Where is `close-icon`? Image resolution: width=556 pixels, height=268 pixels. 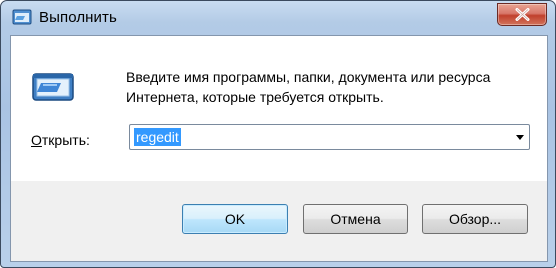
close-icon is located at coordinates (522, 14).